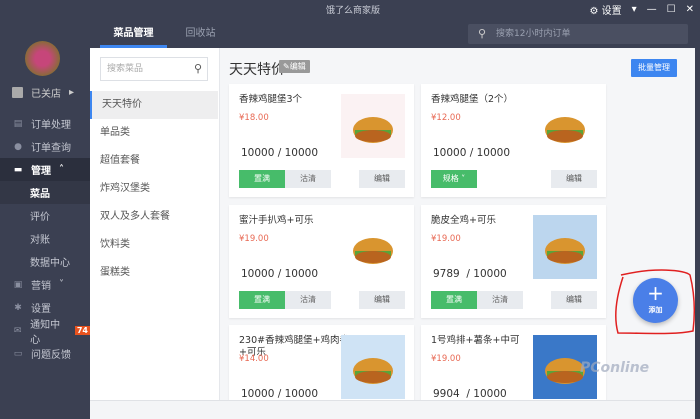 Image resolution: width=700 pixels, height=419 pixels. What do you see at coordinates (654, 68) in the screenshot?
I see `batch-manage-button: 批量管理` at bounding box center [654, 68].